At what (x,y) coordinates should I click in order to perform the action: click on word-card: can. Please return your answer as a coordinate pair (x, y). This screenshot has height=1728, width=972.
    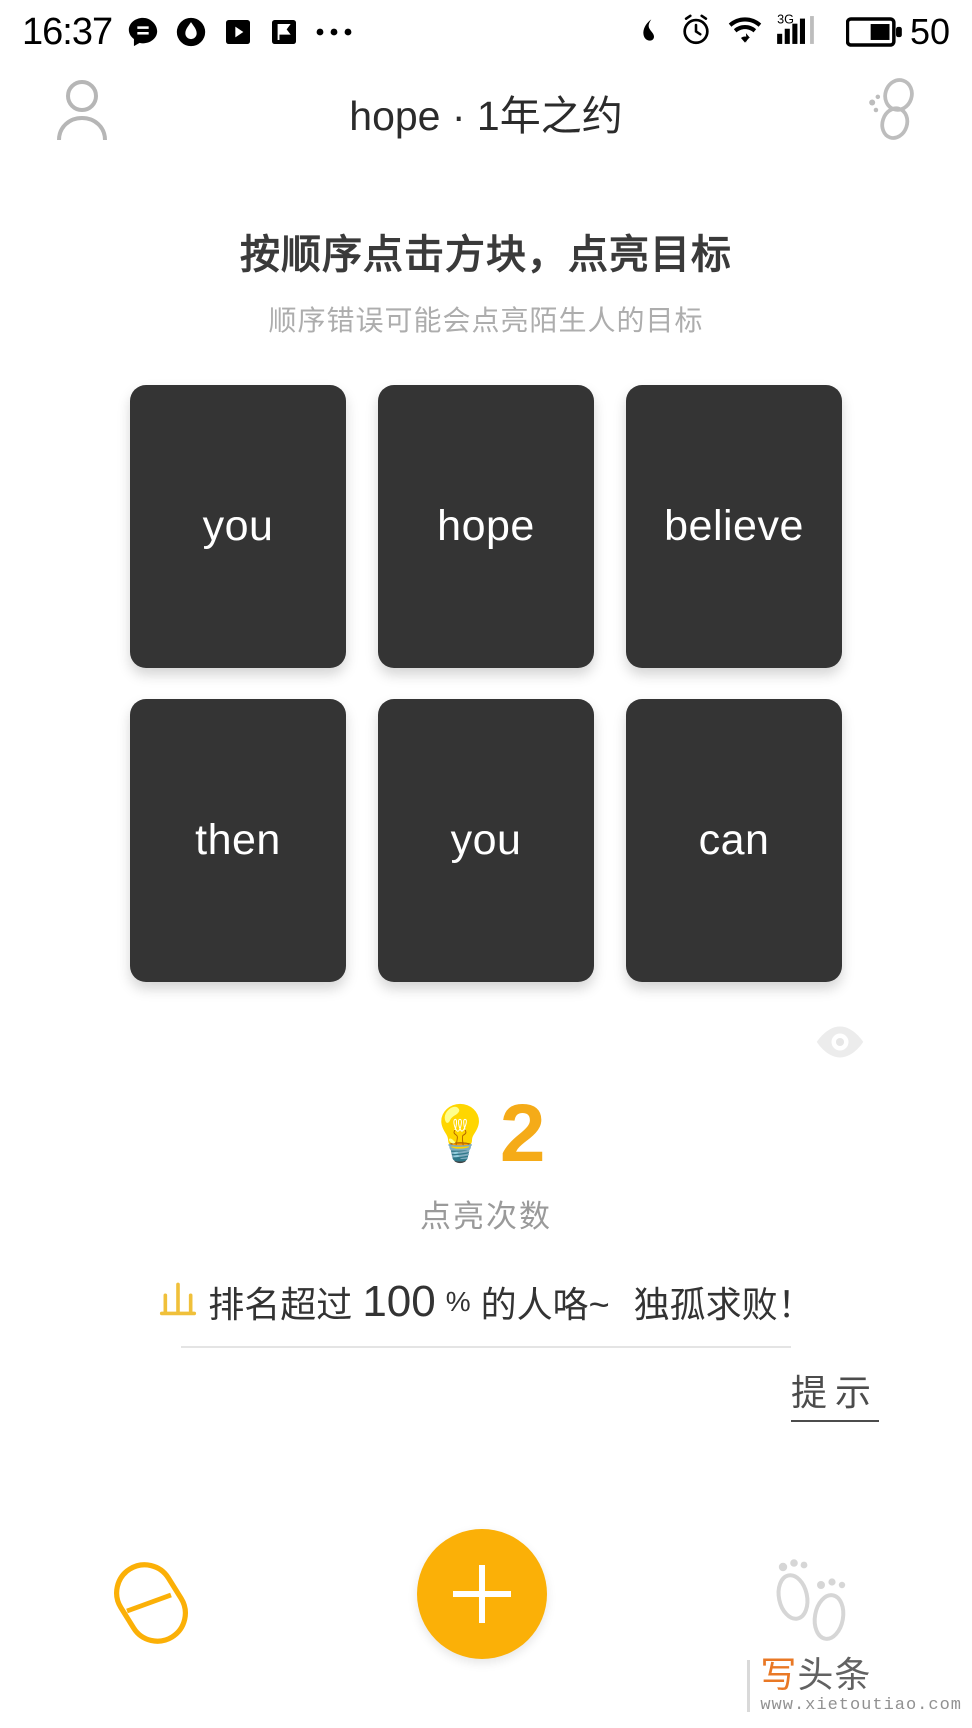
    Looking at the image, I should click on (734, 840).